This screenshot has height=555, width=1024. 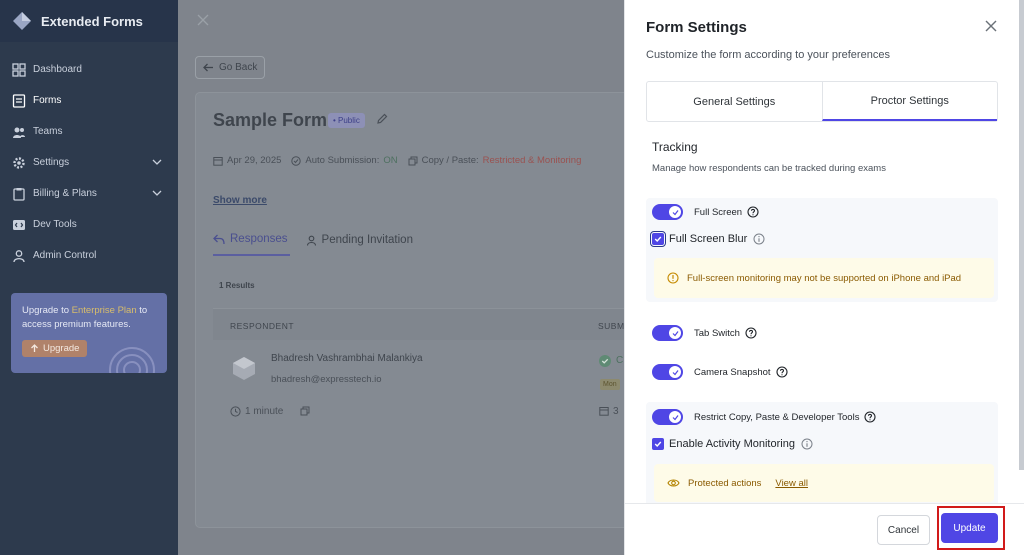 I want to click on camera-snapshot-label: Camera Snapshot, so click(x=732, y=372).